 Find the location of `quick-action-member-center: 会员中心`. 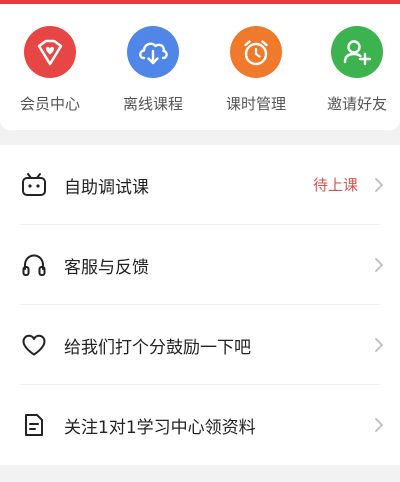

quick-action-member-center: 会员中心 is located at coordinates (50, 76).